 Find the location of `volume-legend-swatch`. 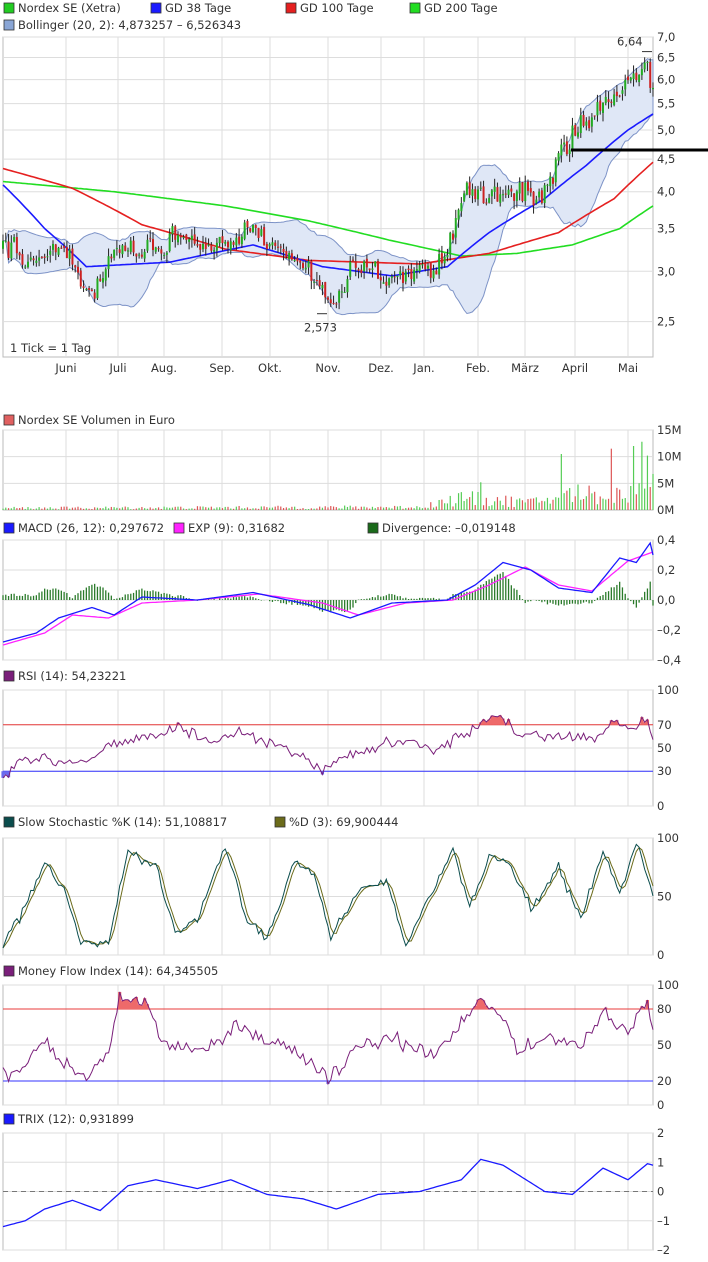

volume-legend-swatch is located at coordinates (9, 420).